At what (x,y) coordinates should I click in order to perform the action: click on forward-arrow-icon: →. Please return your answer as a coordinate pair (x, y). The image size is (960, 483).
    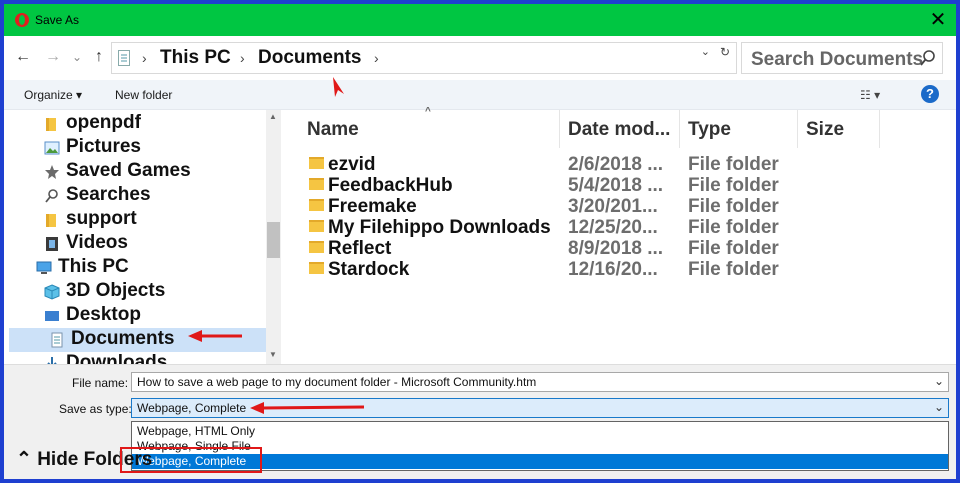
    Looking at the image, I should click on (53, 57).